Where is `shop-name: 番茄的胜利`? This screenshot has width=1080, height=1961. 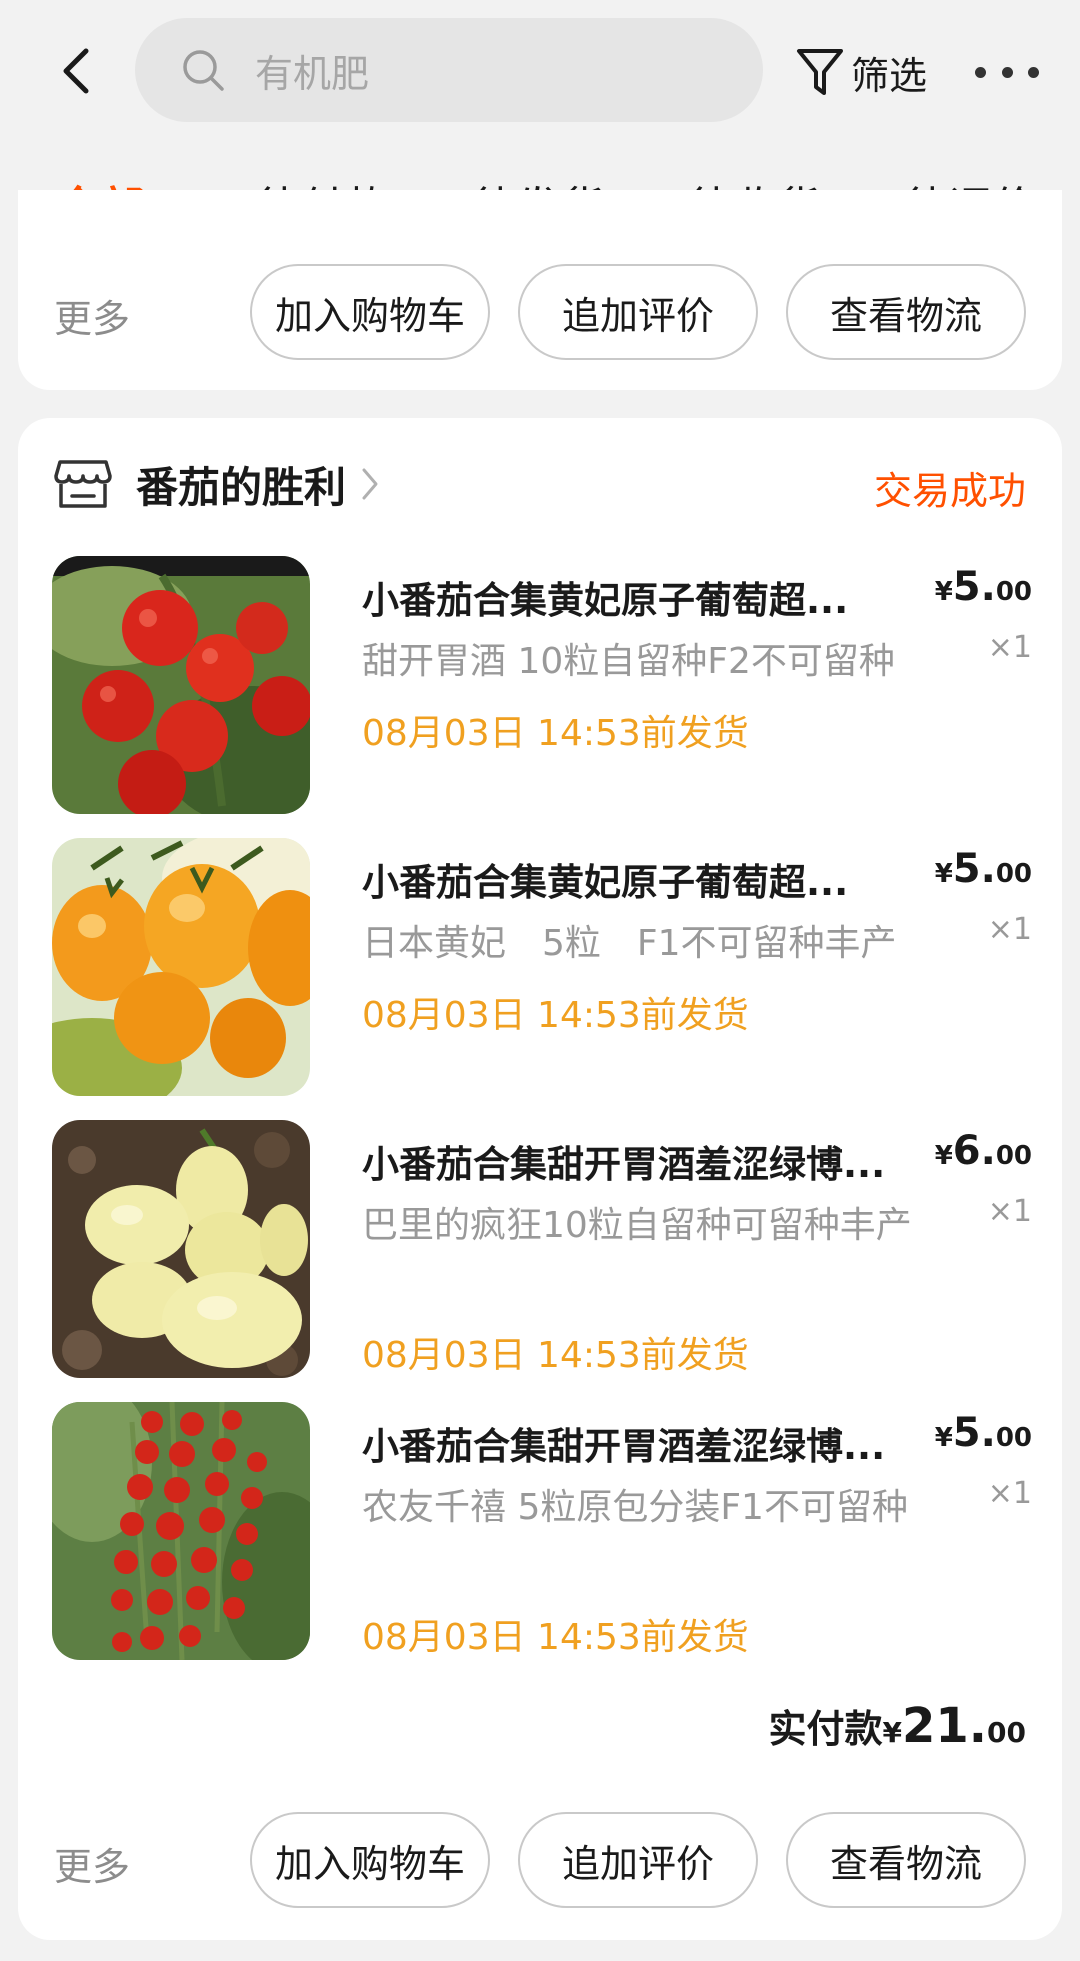
shop-name: 番茄的胜利 is located at coordinates (241, 487).